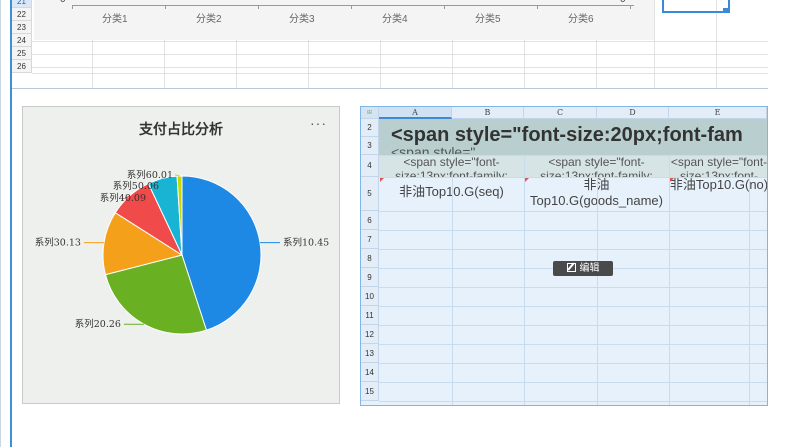 The image size is (801, 447). Describe the element at coordinates (370, 166) in the screenshot. I see `row-header: 4` at that location.